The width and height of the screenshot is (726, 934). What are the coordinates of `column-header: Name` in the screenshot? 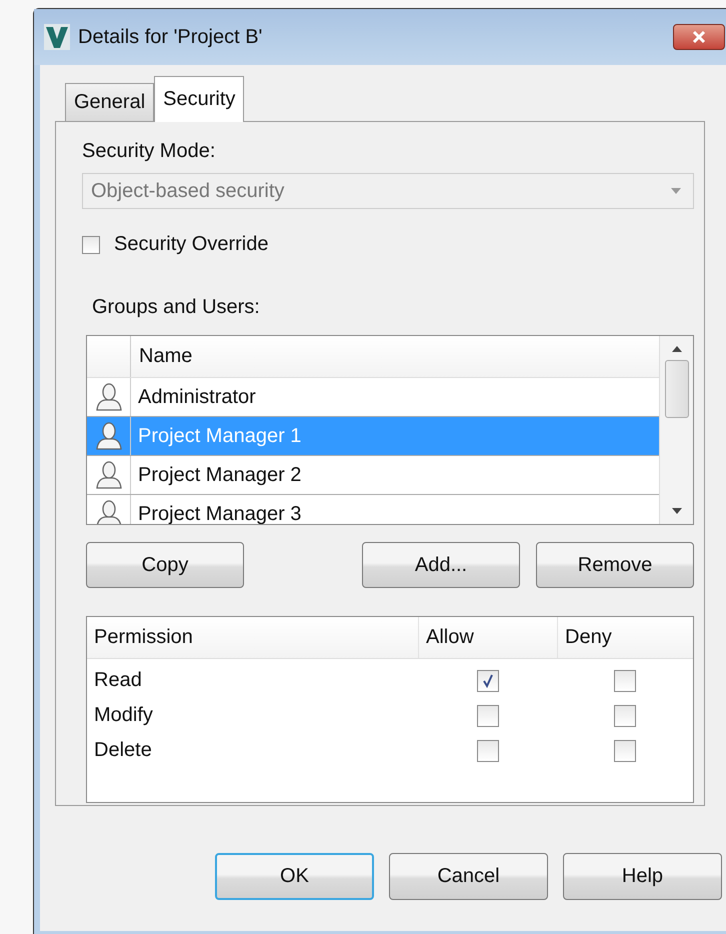 It's located at (161, 356).